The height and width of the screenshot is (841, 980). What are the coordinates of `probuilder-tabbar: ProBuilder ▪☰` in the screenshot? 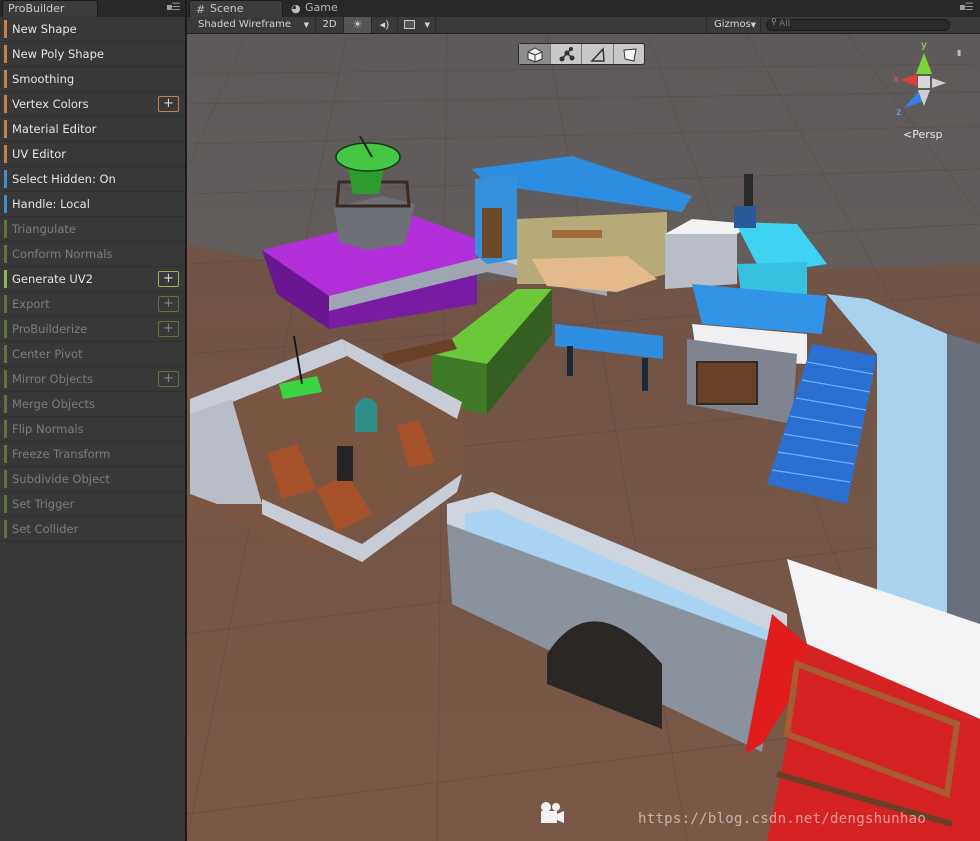 It's located at (92, 8).